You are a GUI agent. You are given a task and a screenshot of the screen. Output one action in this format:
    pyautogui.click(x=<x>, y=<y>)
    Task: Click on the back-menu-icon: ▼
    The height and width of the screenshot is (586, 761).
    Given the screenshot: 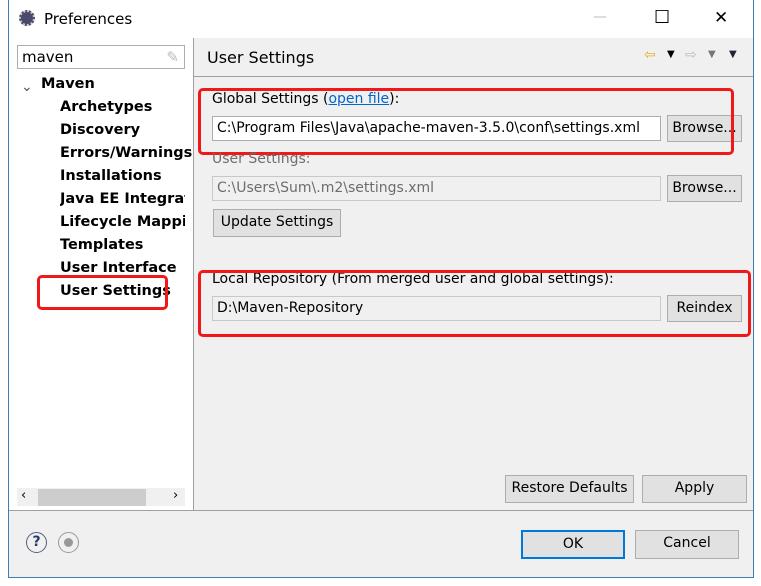 What is the action you would take?
    pyautogui.click(x=671, y=54)
    